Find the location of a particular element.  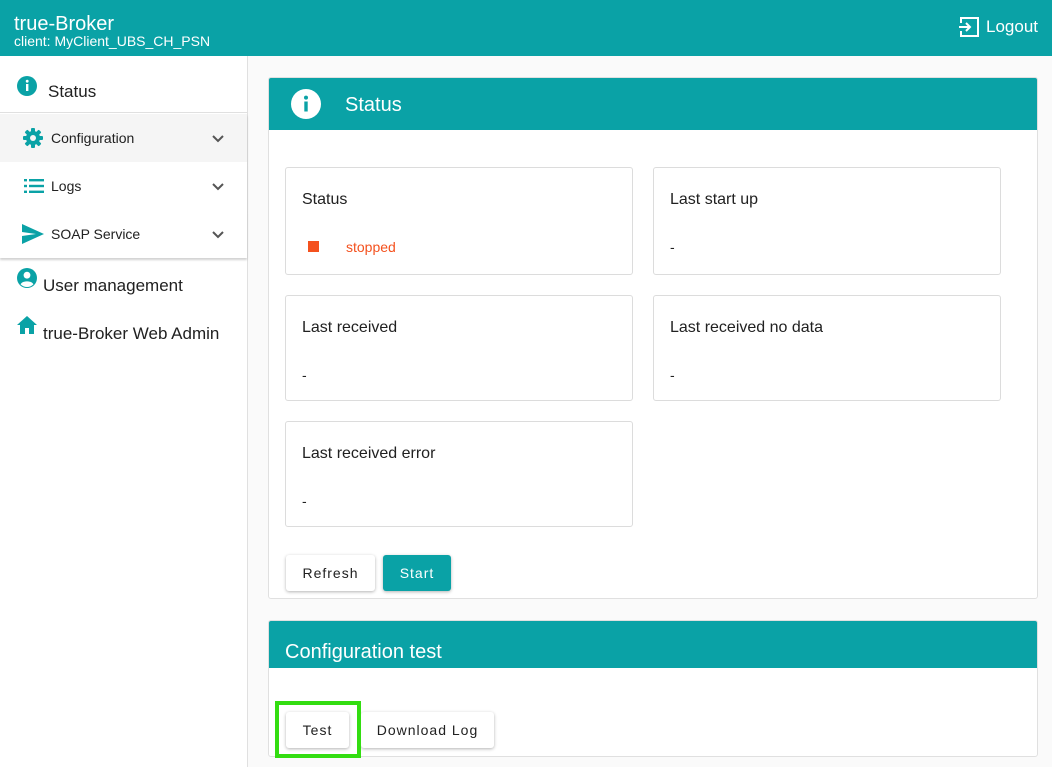

sidebar-item-configuration: Configuration is located at coordinates (123, 138).